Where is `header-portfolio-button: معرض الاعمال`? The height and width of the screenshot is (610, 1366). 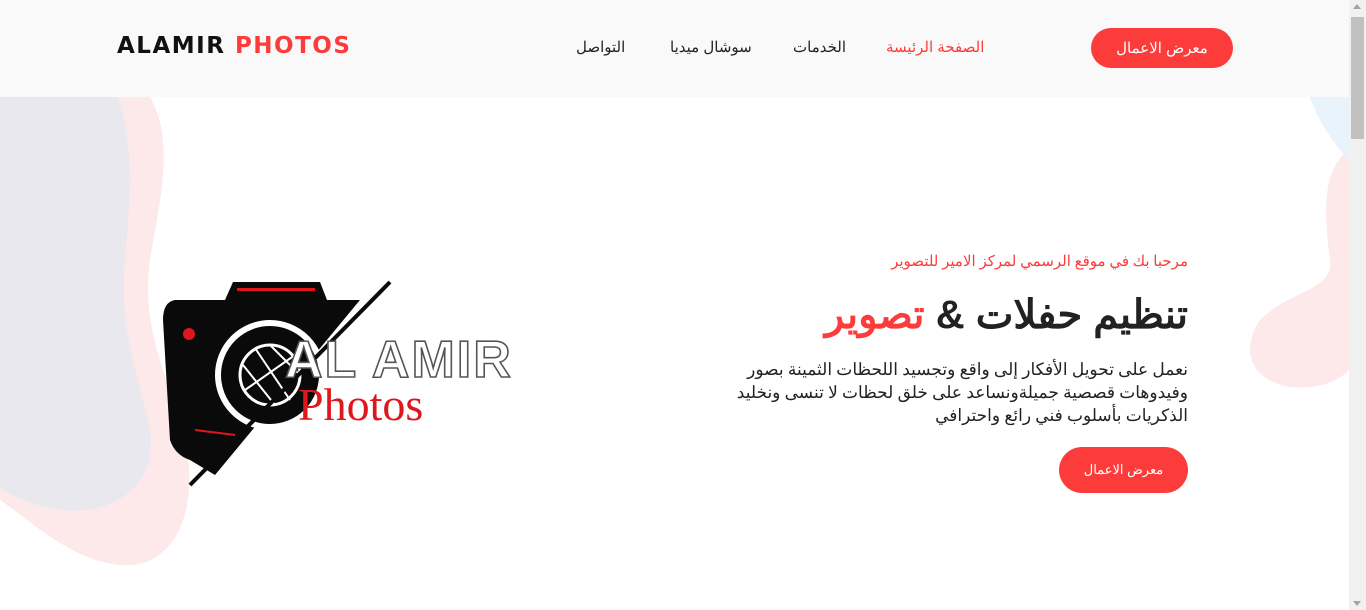
header-portfolio-button: معرض الاعمال is located at coordinates (1162, 48).